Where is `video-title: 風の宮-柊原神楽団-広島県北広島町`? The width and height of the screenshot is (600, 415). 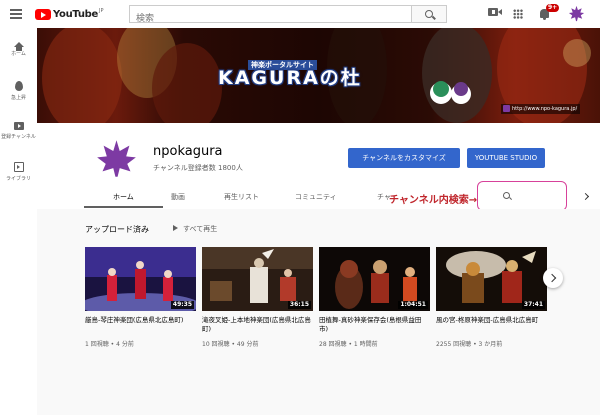 video-title: 風の宮-柊原神楽団-広島県北広島町 is located at coordinates (491, 325).